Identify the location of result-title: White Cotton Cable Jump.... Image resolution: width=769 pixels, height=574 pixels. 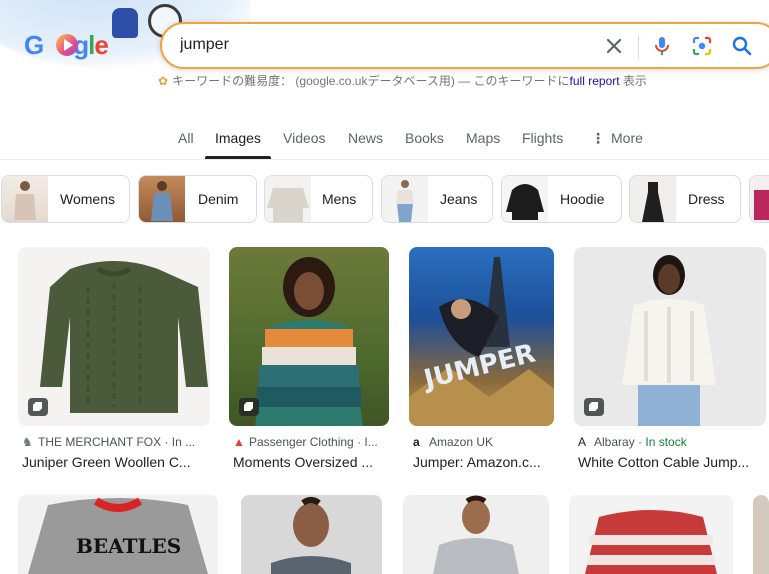
(672, 462).